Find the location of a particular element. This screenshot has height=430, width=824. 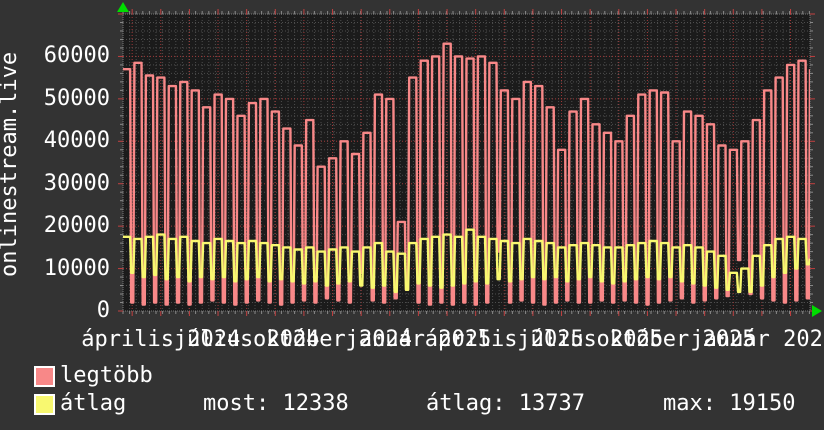

x-tick-label: január 2026 is located at coordinates (757, 339).